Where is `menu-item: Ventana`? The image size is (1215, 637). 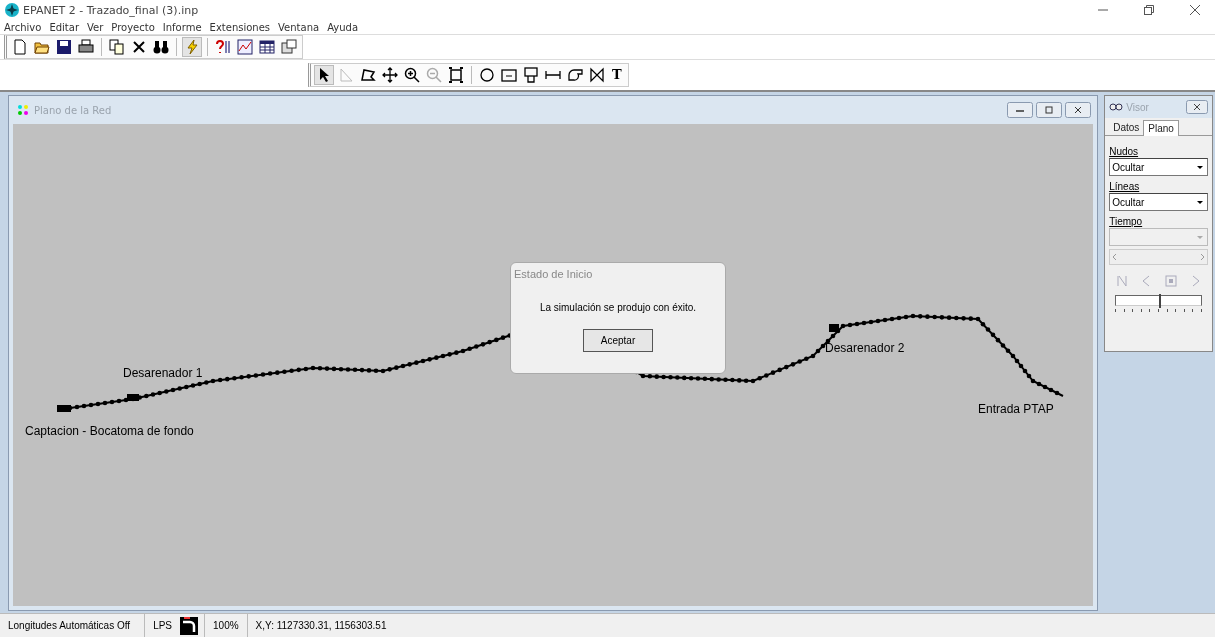 menu-item: Ventana is located at coordinates (299, 27).